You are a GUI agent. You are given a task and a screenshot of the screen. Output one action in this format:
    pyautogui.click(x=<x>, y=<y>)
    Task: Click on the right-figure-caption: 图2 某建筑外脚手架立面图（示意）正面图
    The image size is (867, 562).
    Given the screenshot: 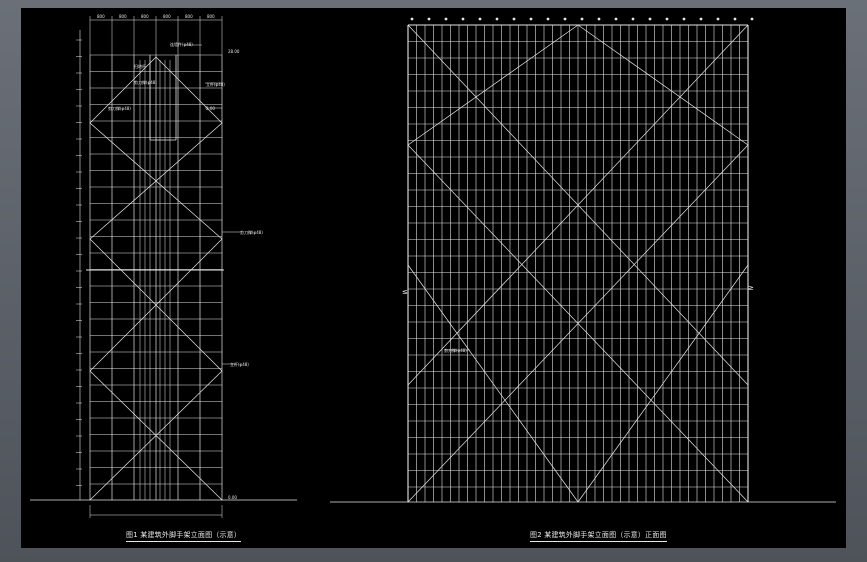 What is the action you would take?
    pyautogui.click(x=598, y=536)
    